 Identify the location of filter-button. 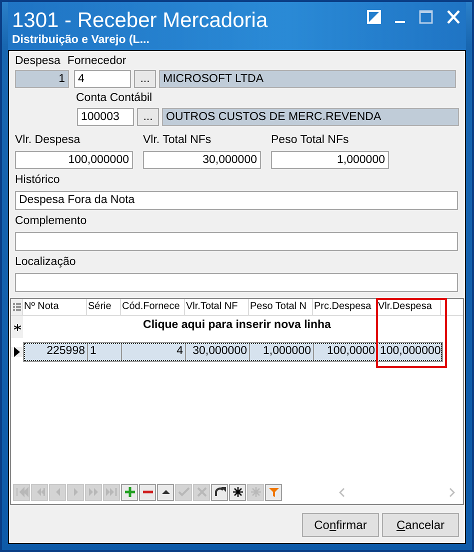
(273, 492).